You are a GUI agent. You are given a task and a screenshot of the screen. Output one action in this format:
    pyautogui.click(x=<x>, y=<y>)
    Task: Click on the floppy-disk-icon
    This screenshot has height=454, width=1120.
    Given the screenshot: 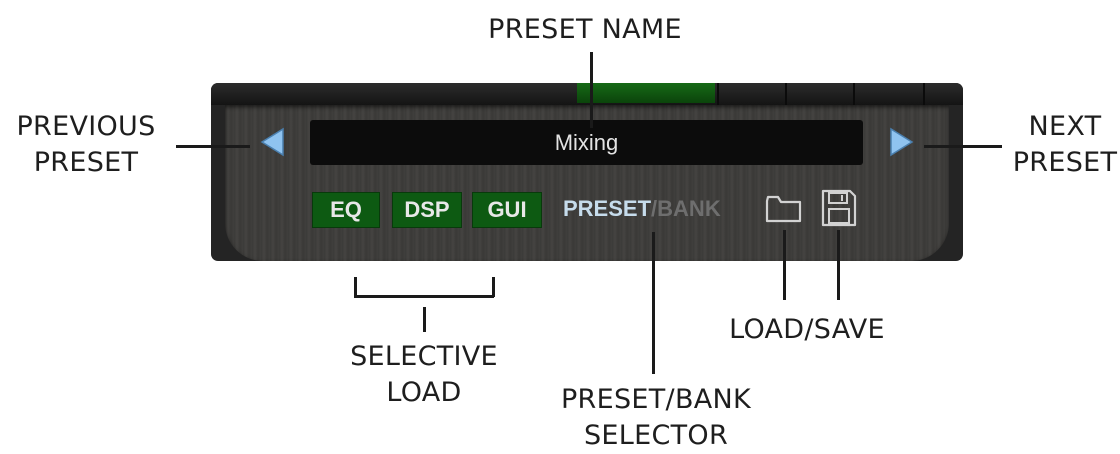 What is the action you would take?
    pyautogui.click(x=839, y=208)
    